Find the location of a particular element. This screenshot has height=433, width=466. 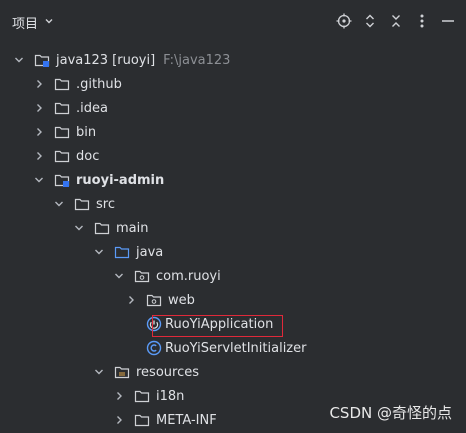

node-label: java is located at coordinates (150, 252).